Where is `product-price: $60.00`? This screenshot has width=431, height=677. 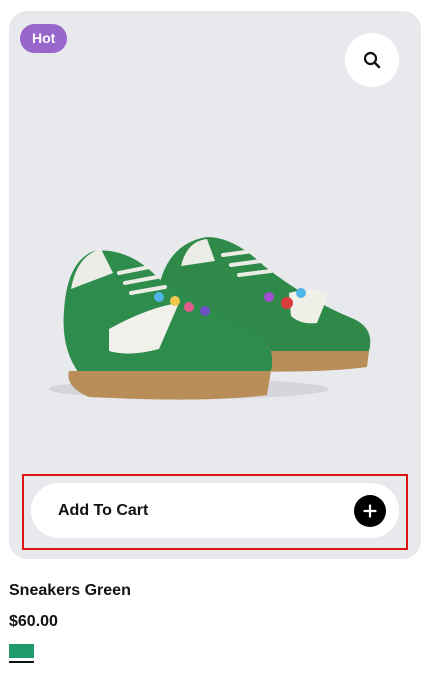 product-price: $60.00 is located at coordinates (33, 621).